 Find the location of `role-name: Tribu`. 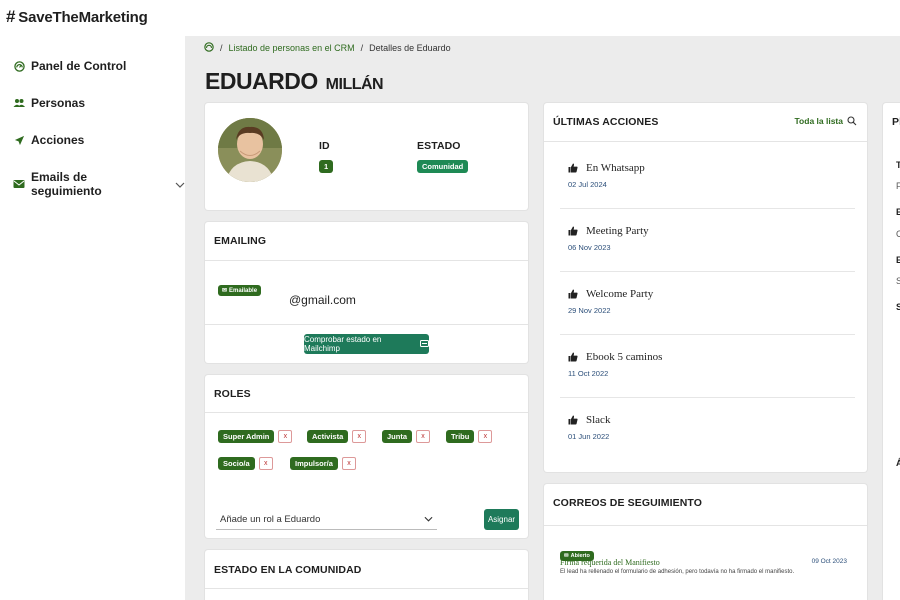

role-name: Tribu is located at coordinates (460, 436).